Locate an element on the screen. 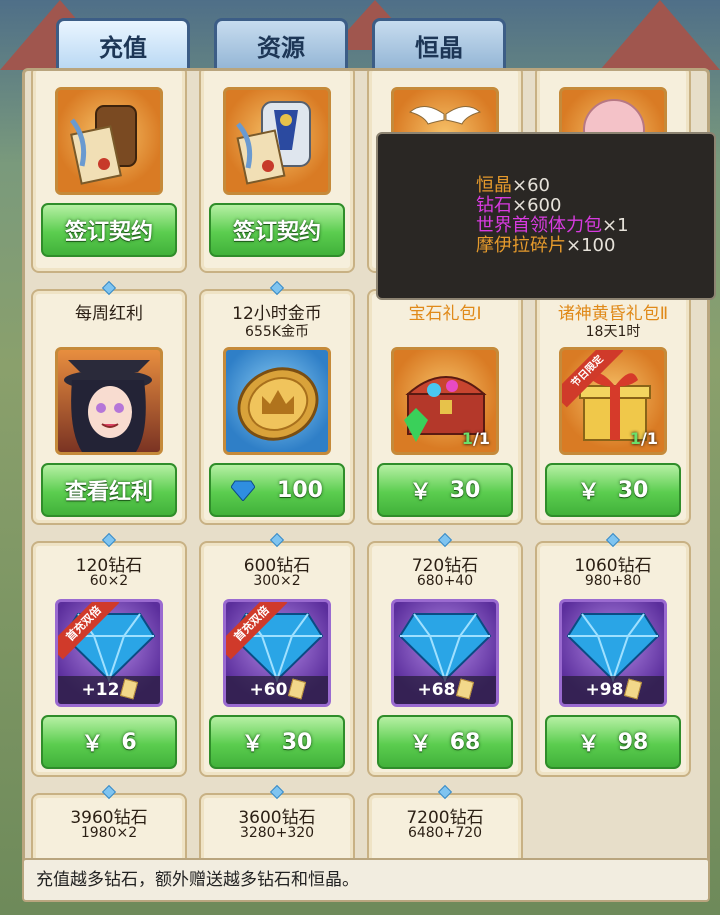 Image resolution: width=720 pixels, height=915 pixels. tab-resources: 资源 is located at coordinates (281, 44).